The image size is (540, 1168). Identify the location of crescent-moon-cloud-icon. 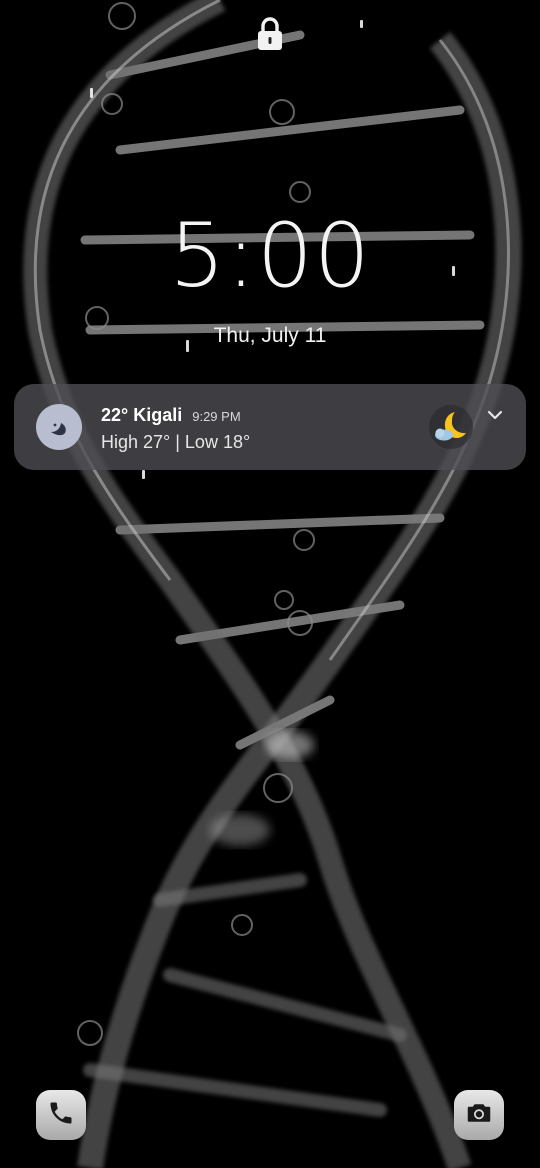
(451, 427).